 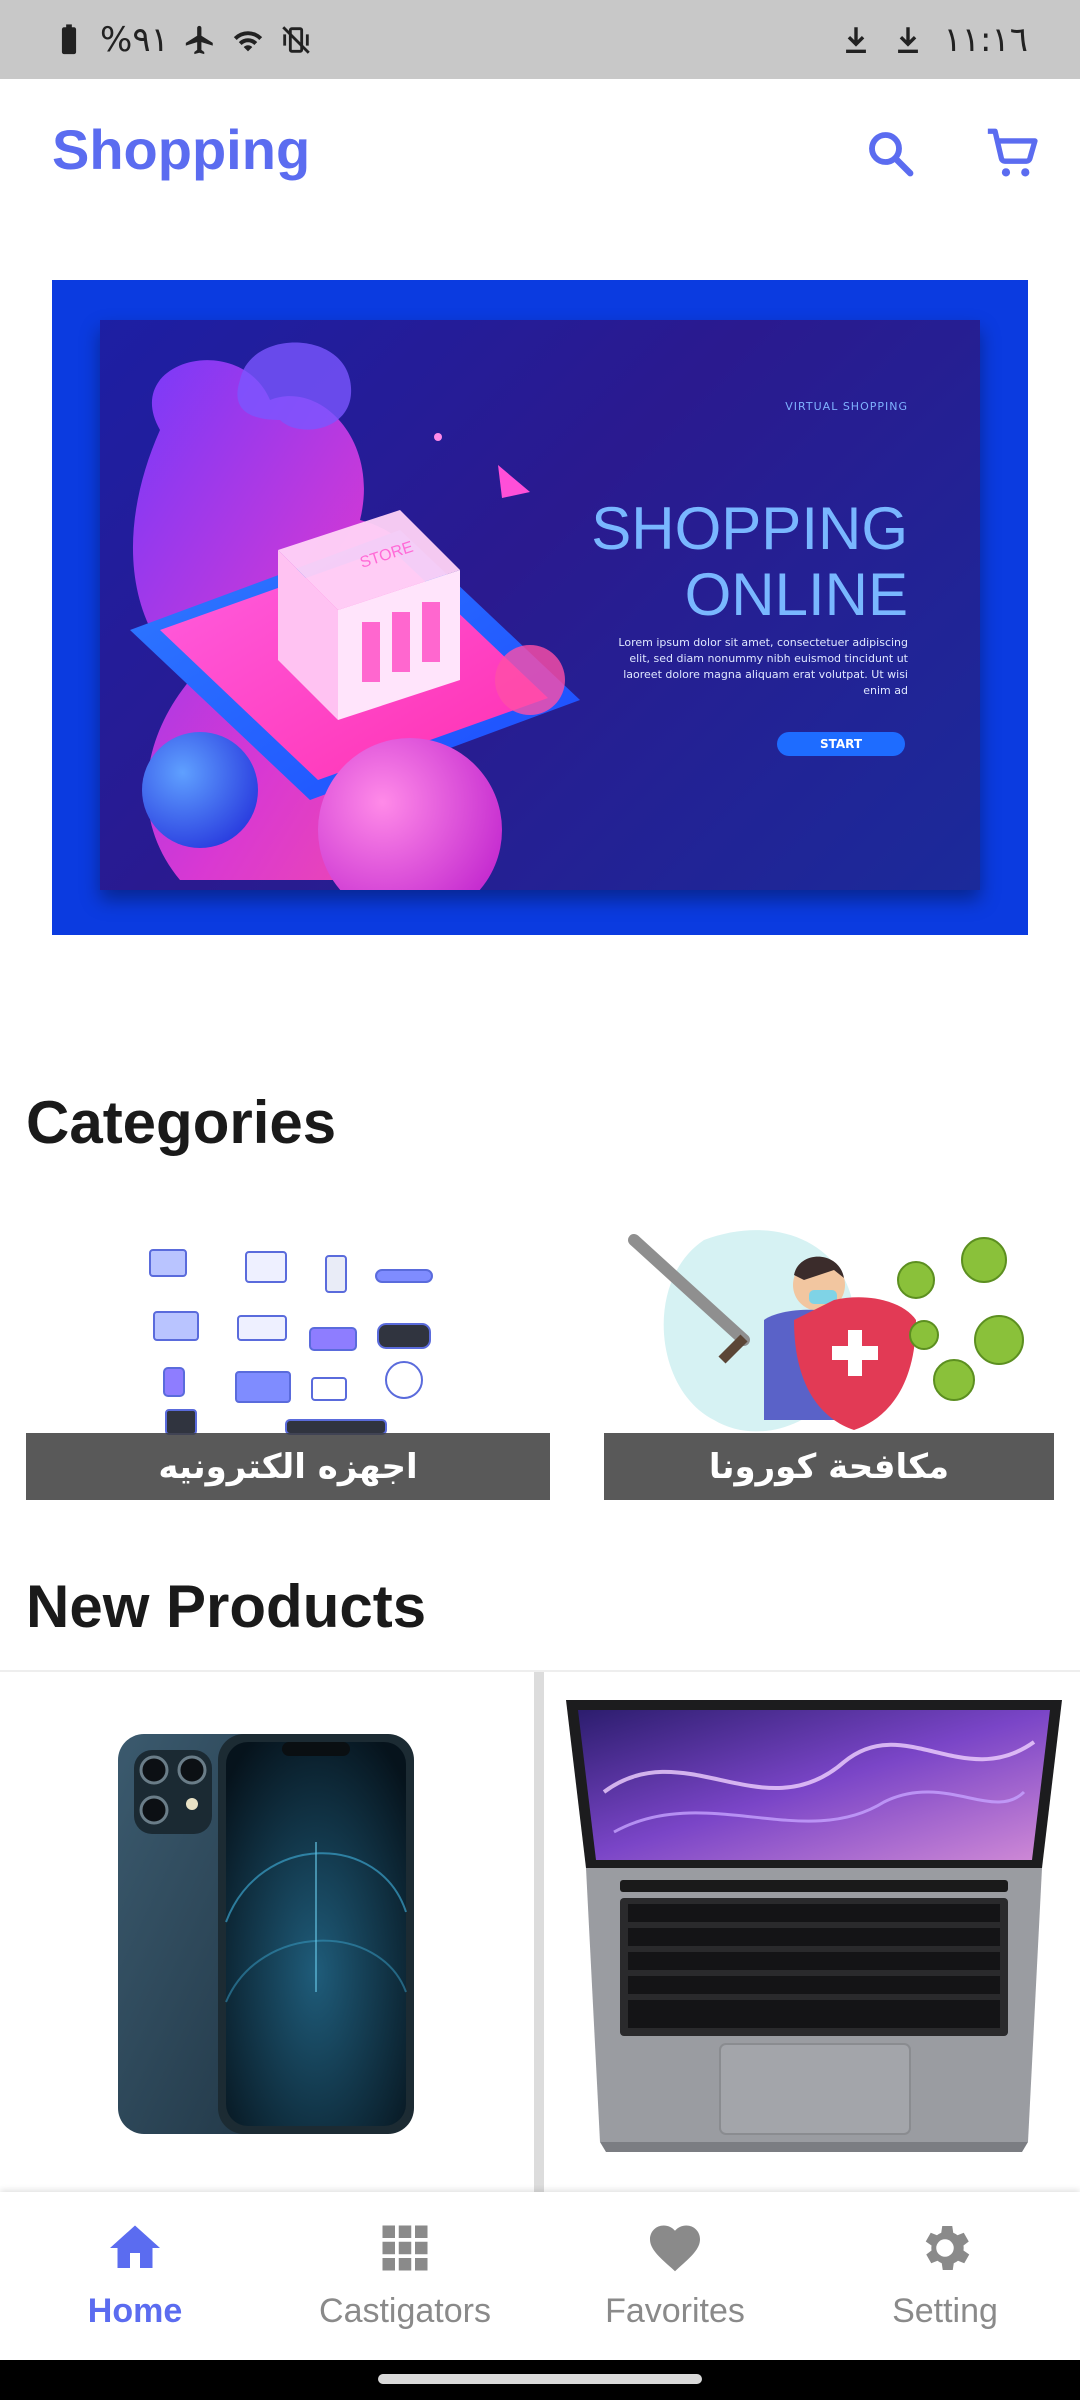 I want to click on nav-label-setting: Setting, so click(x=945, y=2311).